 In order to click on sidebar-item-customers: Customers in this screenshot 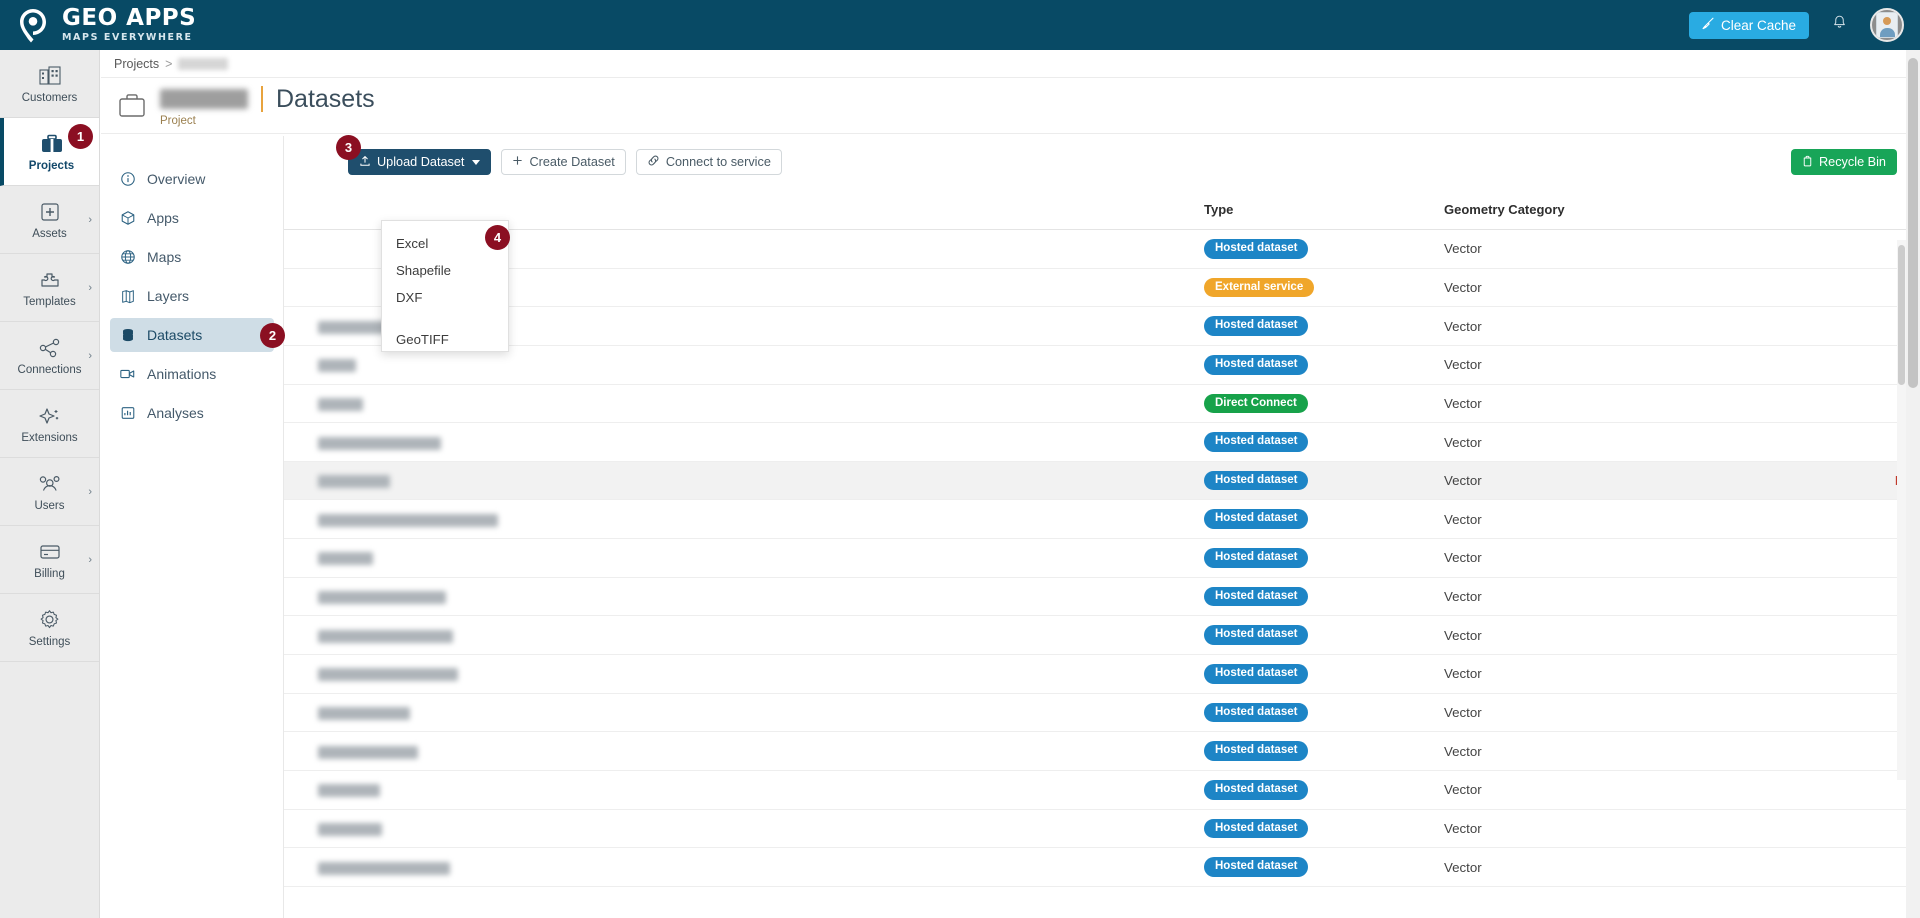, I will do `click(49, 84)`.